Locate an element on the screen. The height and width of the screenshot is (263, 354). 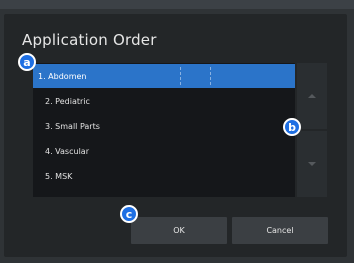
ok-button: OK is located at coordinates (179, 230).